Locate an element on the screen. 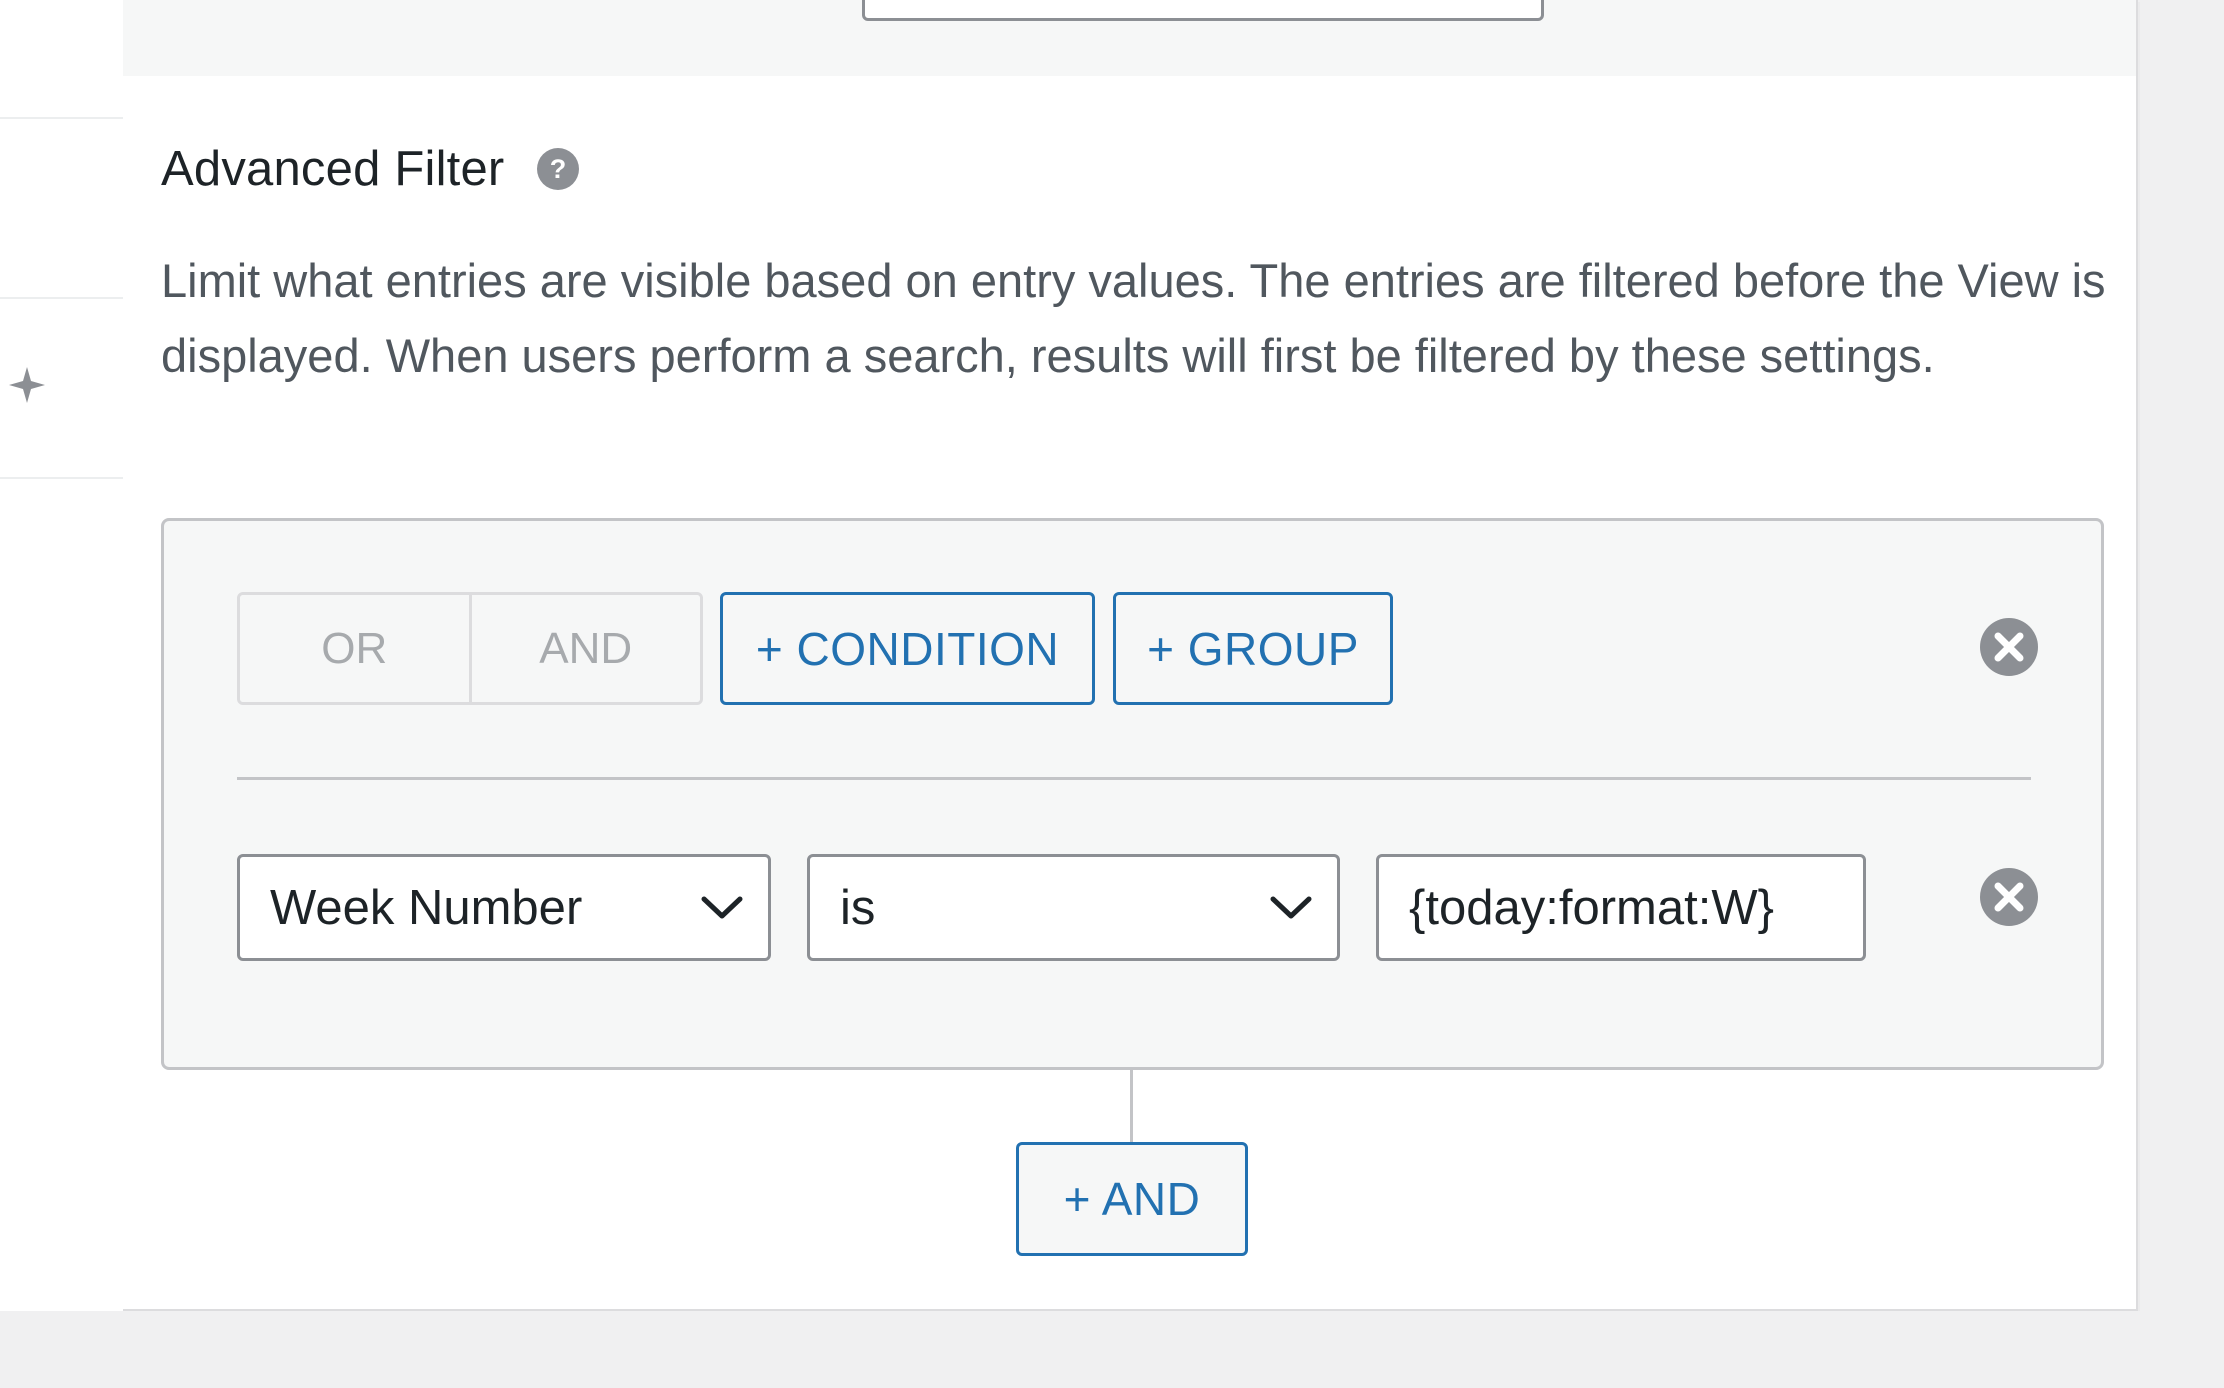 This screenshot has width=2224, height=1388. previous-section-input is located at coordinates (1203, 10).